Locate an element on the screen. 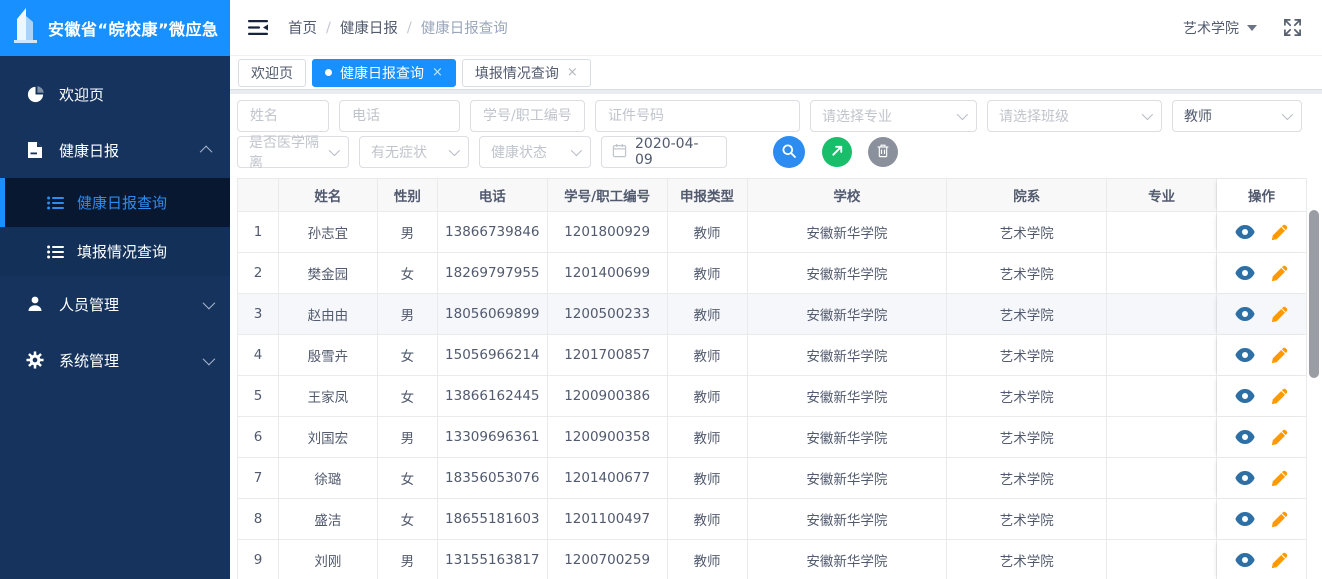  search-button is located at coordinates (789, 152).